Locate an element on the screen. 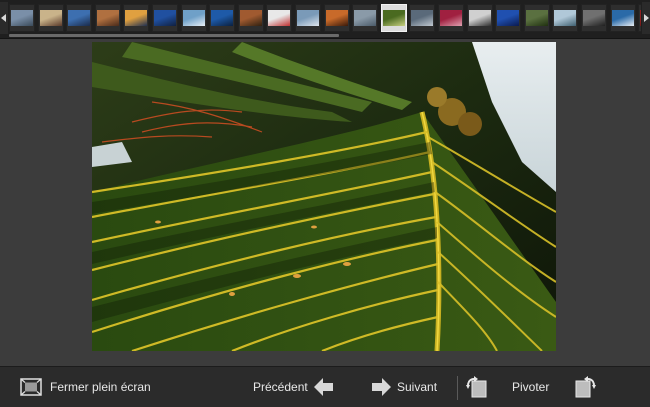 The height and width of the screenshot is (407, 650). rotate-left-icon is located at coordinates (476, 387).